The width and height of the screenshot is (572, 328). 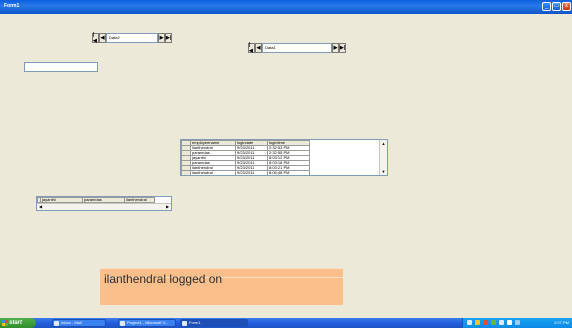 What do you see at coordinates (493, 322) in the screenshot?
I see `tray-app-icon` at bounding box center [493, 322].